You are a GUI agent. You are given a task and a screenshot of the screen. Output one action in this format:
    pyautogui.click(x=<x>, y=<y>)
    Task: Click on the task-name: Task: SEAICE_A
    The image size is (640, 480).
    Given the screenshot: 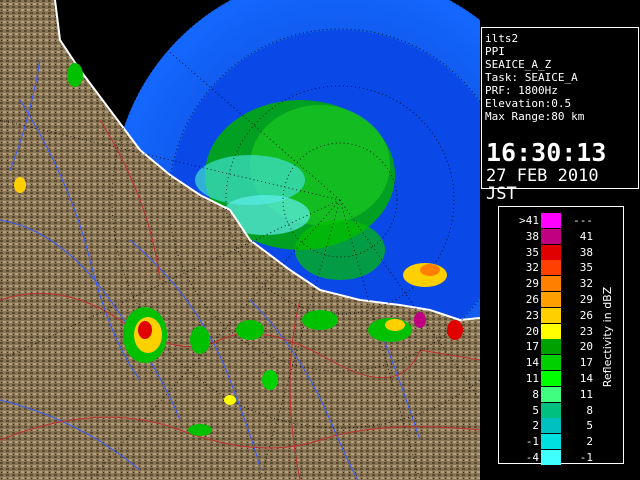 What is the action you would take?
    pyautogui.click(x=531, y=77)
    